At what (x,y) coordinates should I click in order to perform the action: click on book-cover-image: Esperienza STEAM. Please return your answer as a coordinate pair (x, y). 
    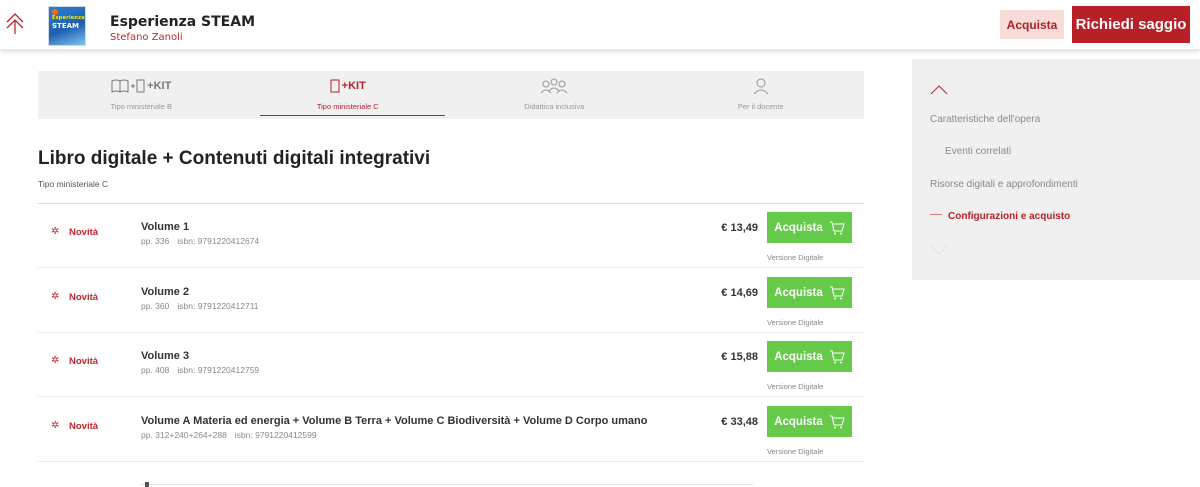
    Looking at the image, I should click on (67, 26).